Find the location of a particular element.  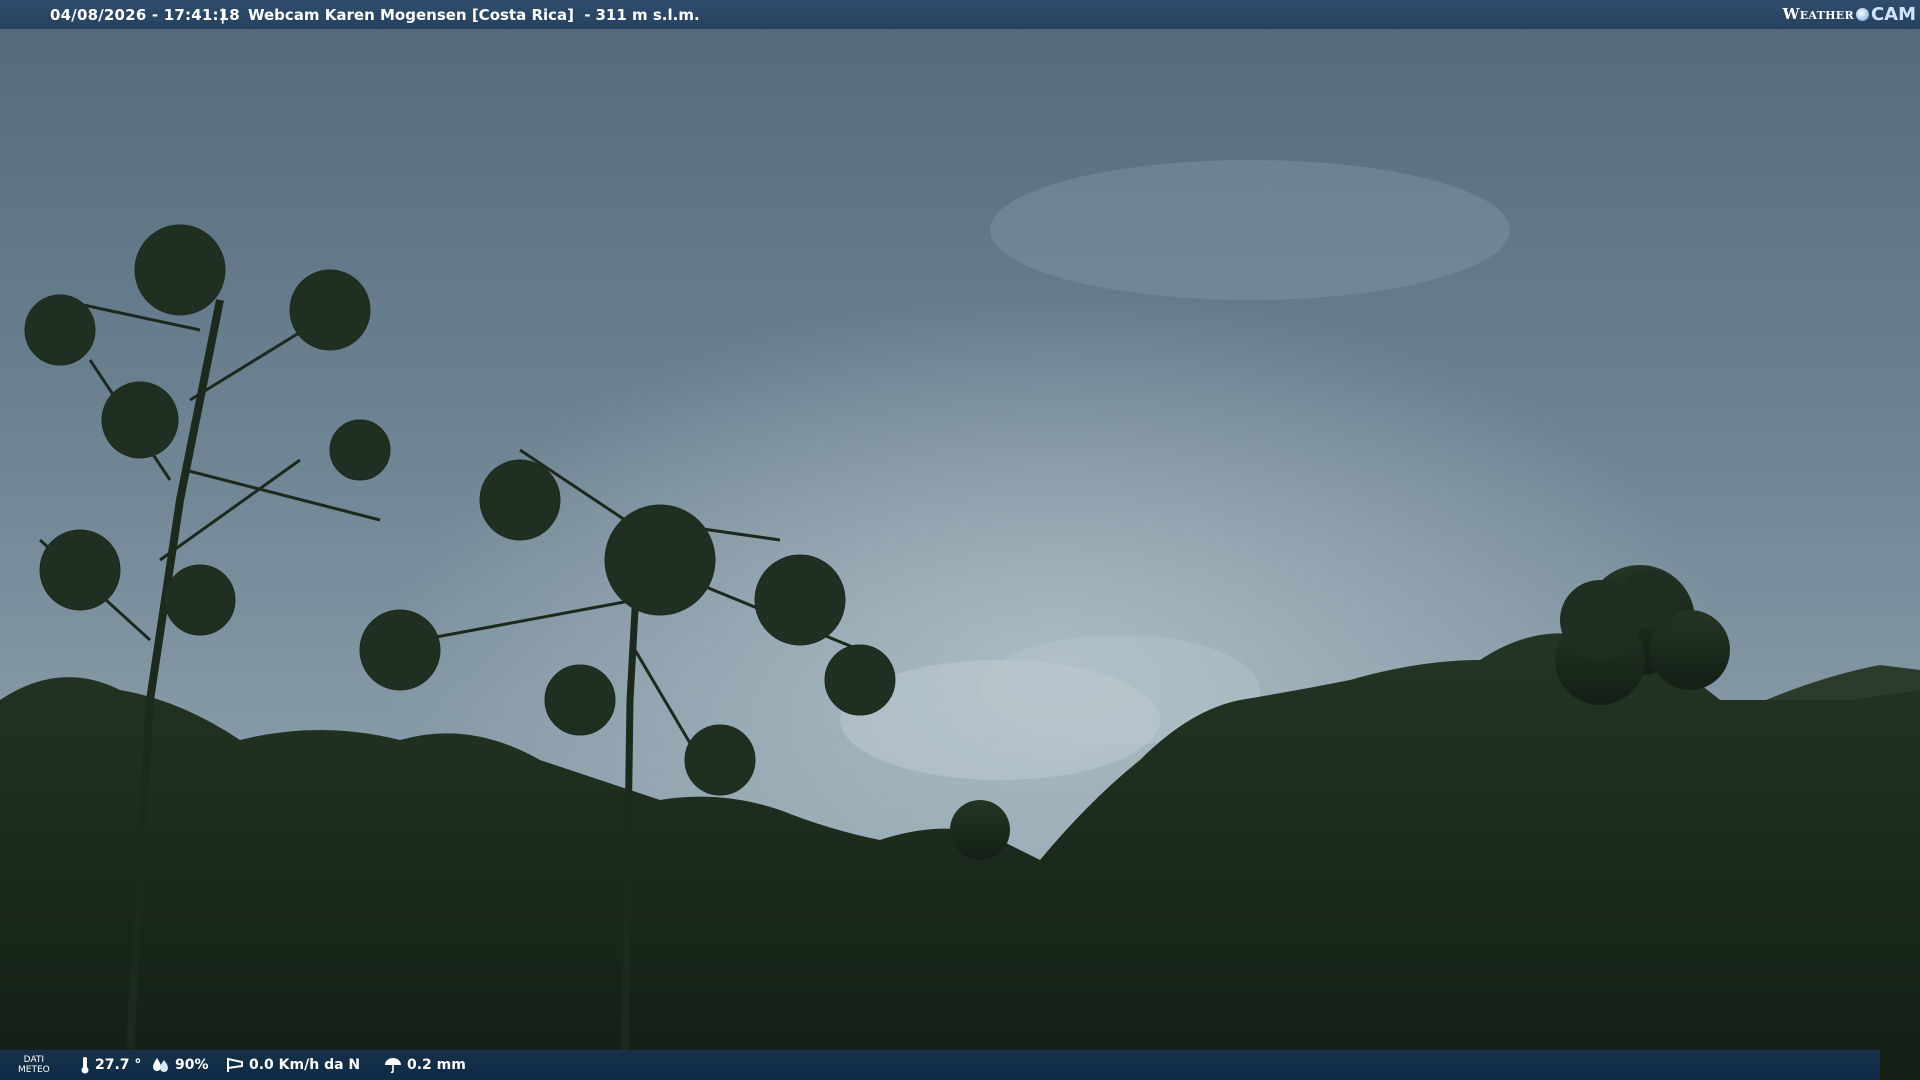

brand-cam-text: CAM is located at coordinates (1893, 14).